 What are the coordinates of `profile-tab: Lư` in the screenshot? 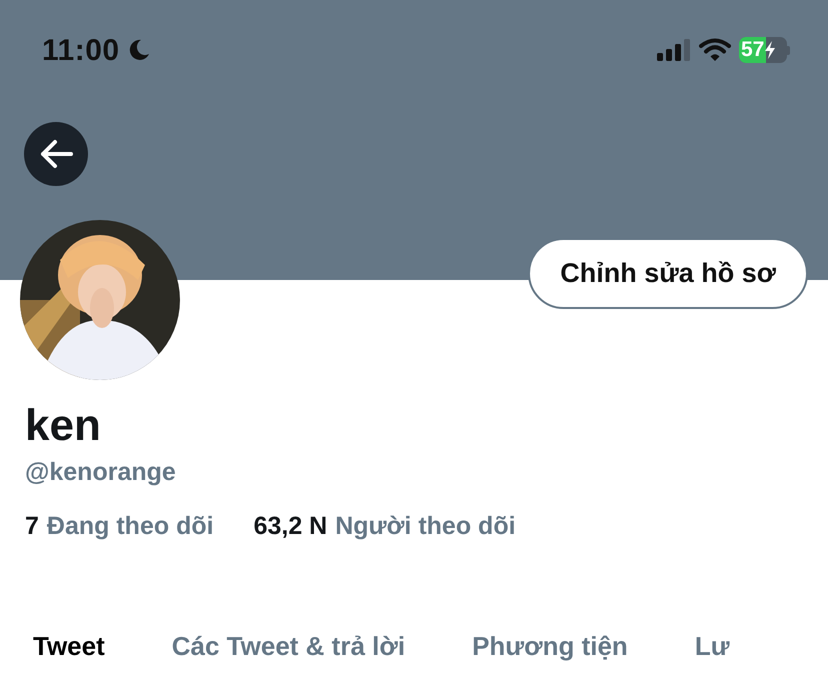 It's located at (712, 646).